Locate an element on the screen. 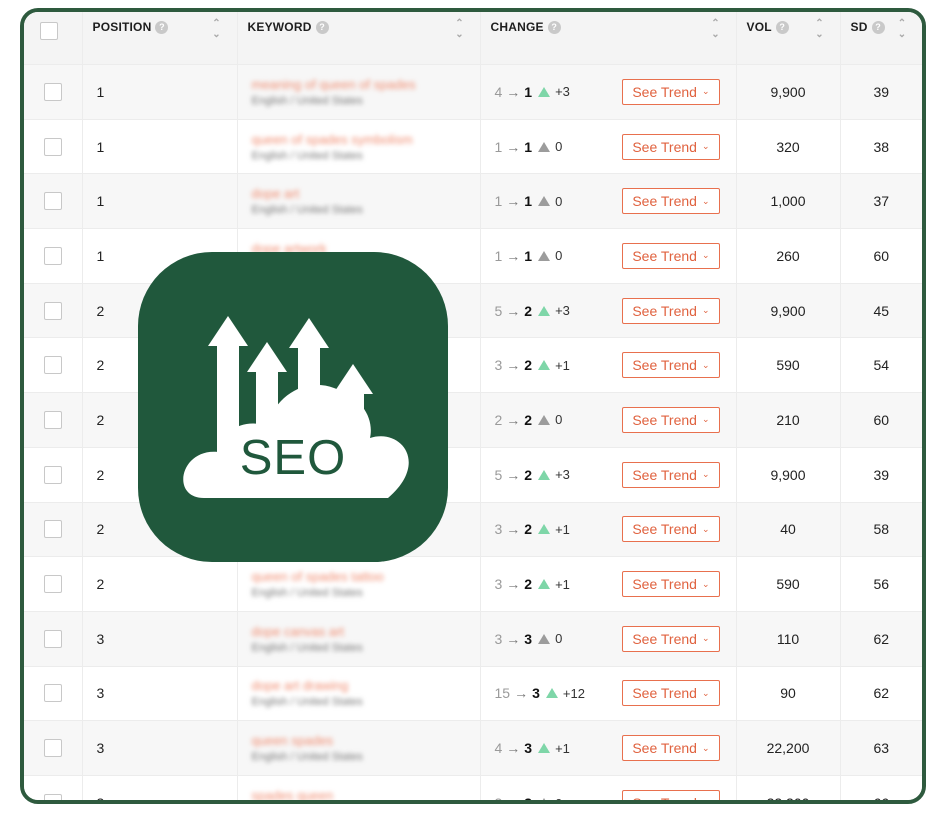  volume-cell: 320 is located at coordinates (788, 146).